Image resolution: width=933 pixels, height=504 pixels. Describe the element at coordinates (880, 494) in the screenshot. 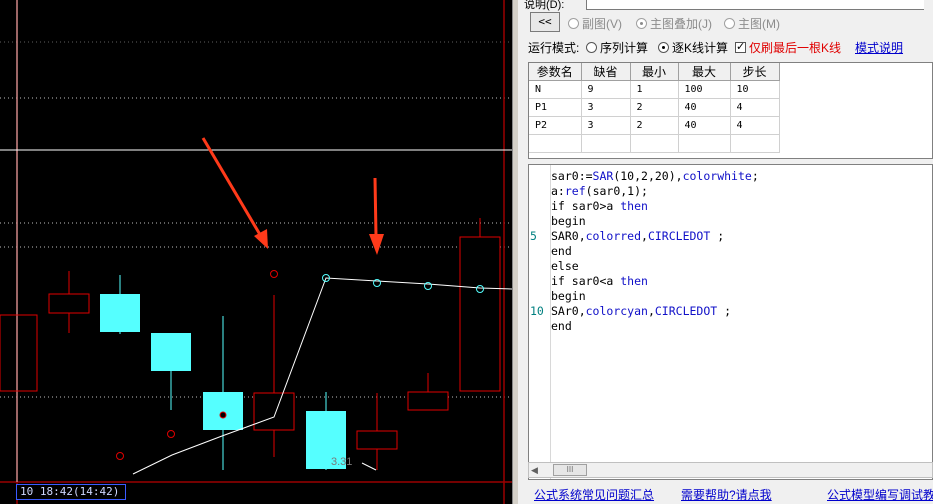

I see `tutorial-link: 公式模型编写调试教` at that location.